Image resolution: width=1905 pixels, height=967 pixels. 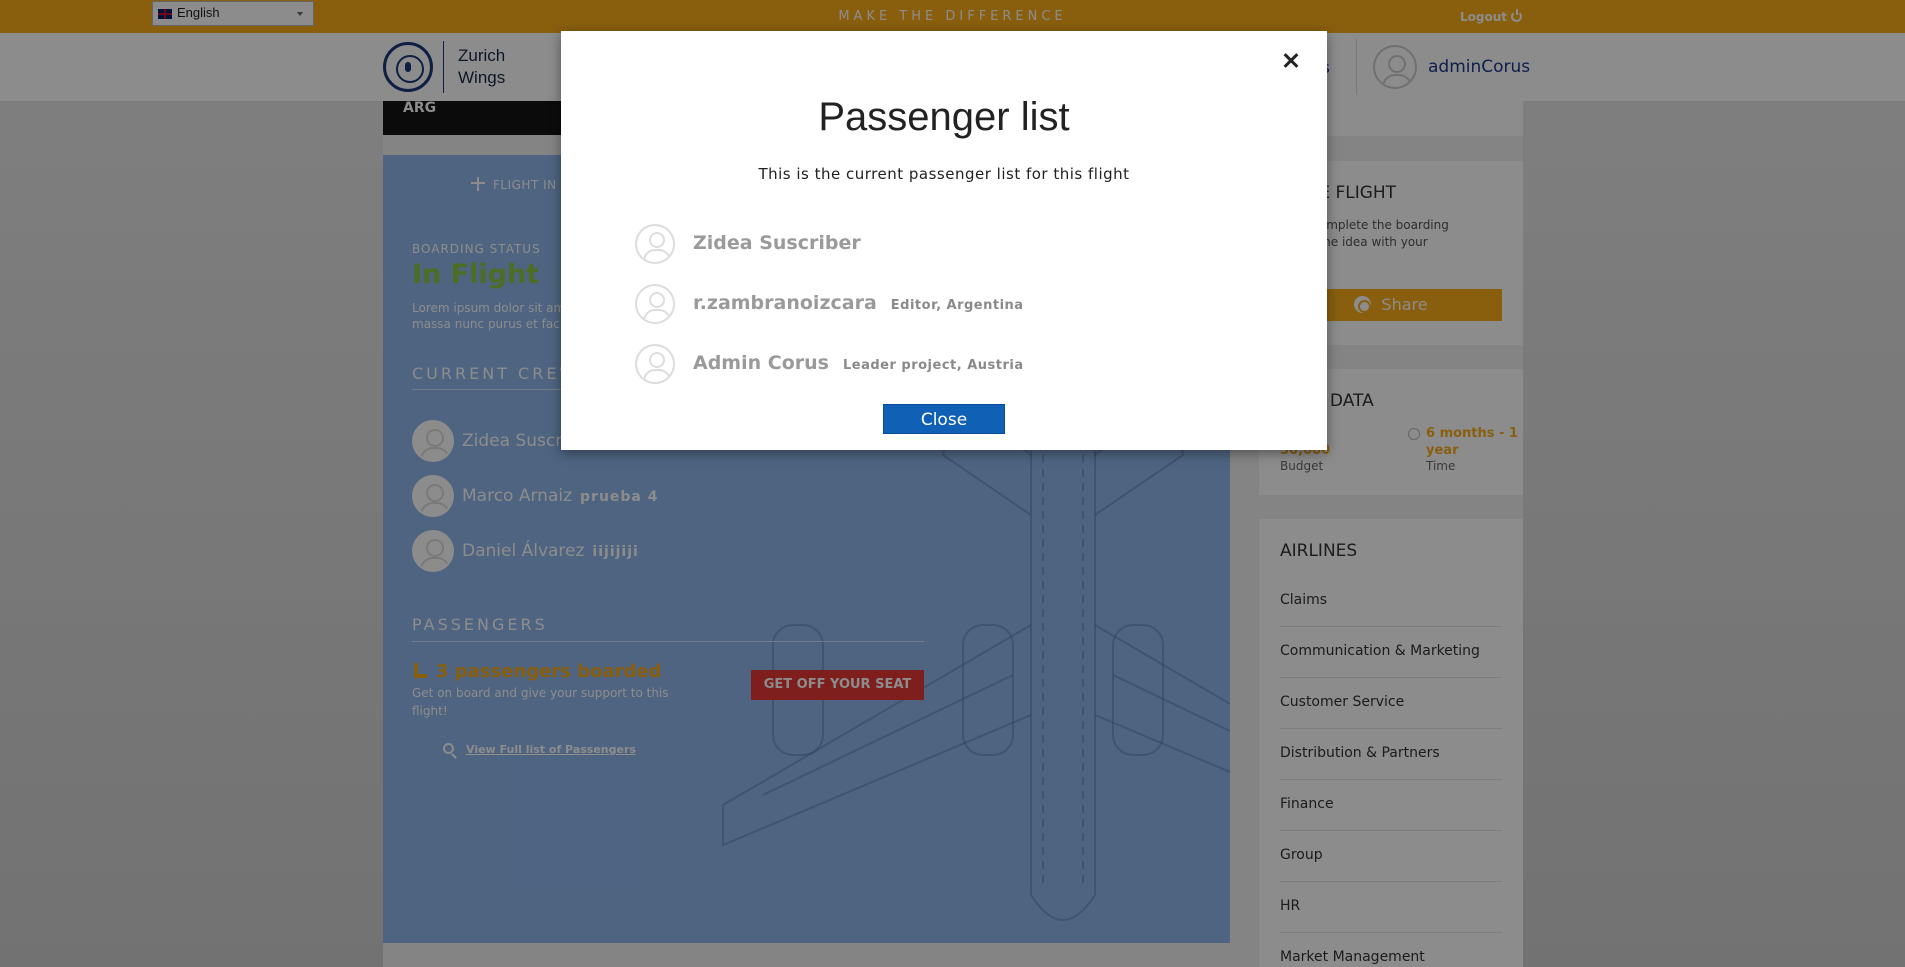 What do you see at coordinates (777, 243) in the screenshot?
I see `passenger-name: Zidea Suscriber` at bounding box center [777, 243].